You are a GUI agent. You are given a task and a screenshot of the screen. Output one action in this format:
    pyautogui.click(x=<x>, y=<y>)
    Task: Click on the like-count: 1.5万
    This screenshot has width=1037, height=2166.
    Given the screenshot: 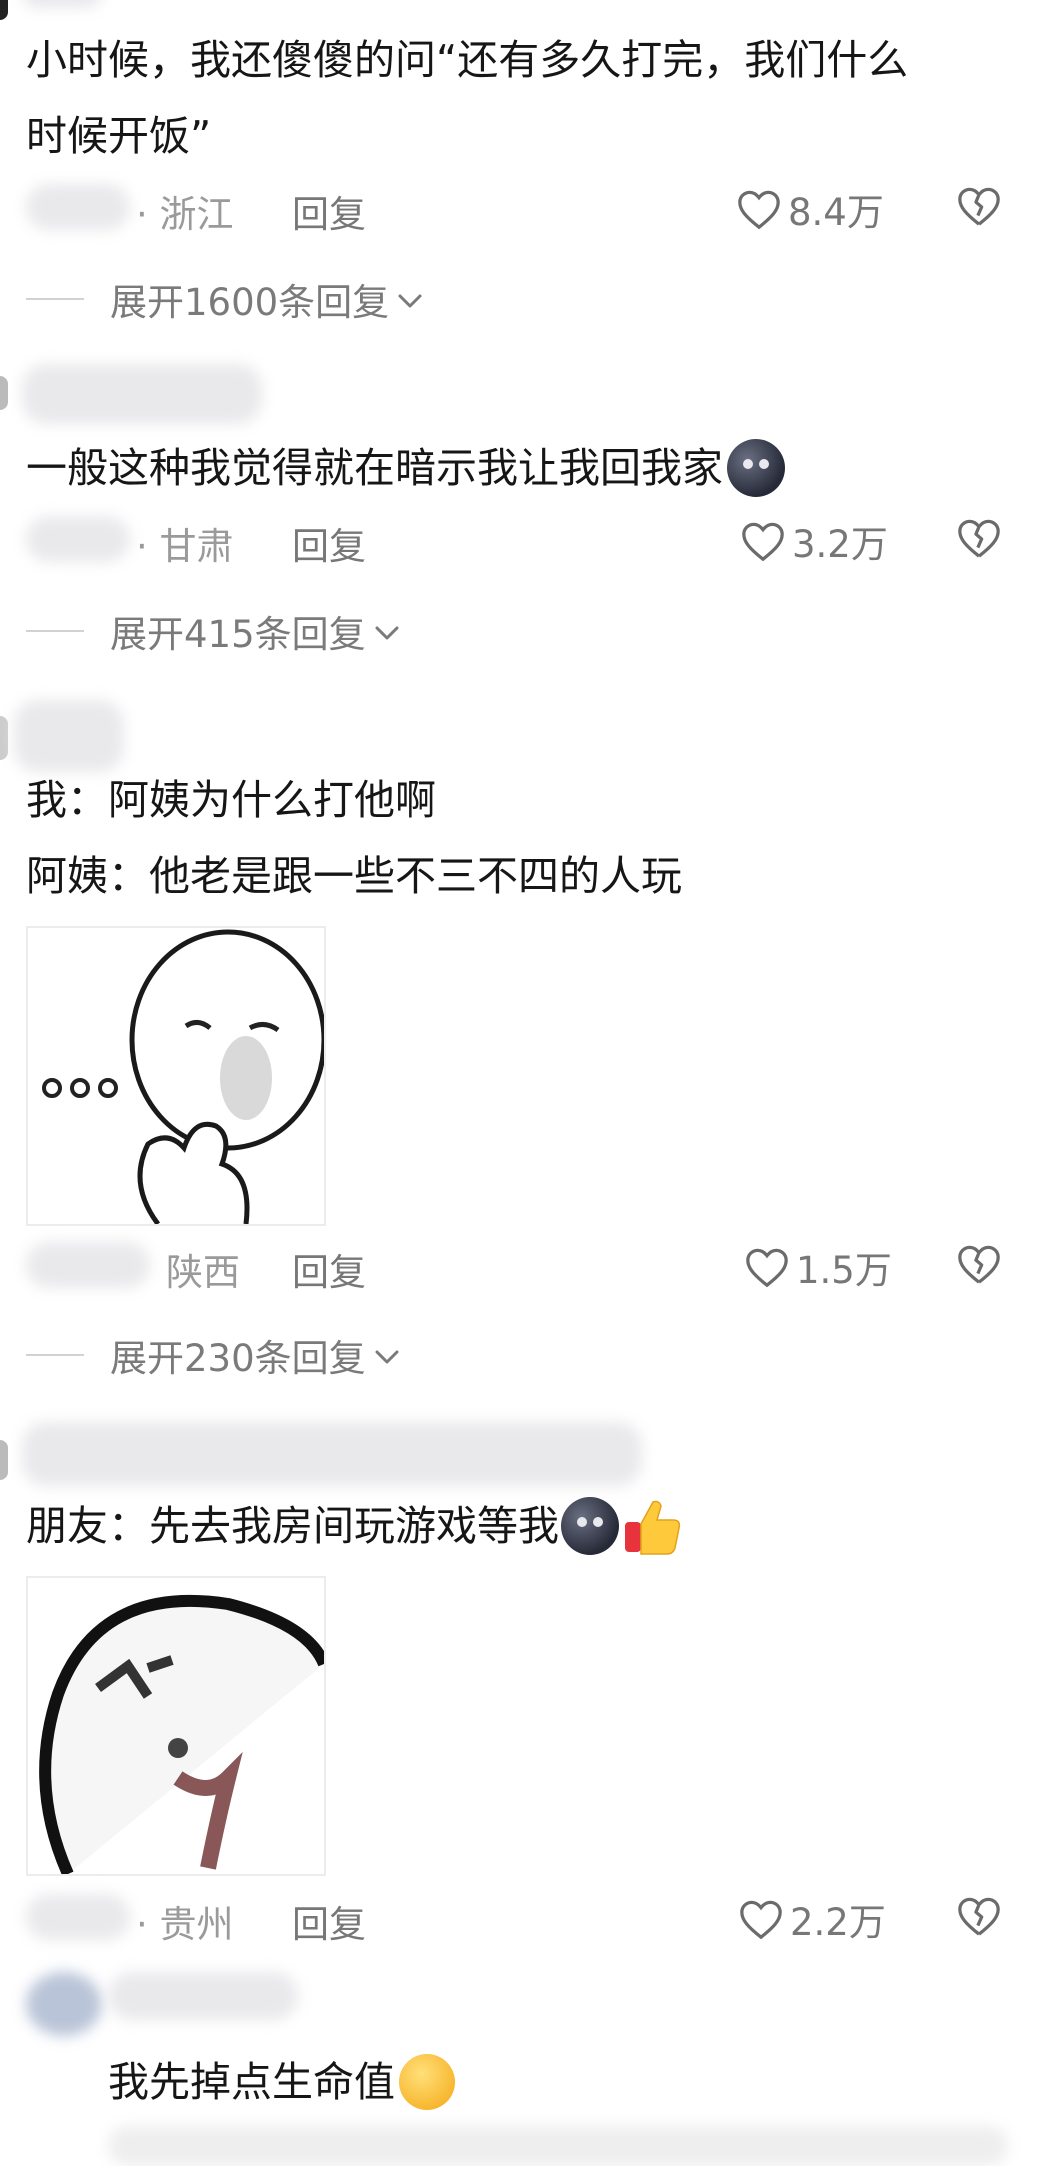 What is the action you would take?
    pyautogui.click(x=844, y=1270)
    